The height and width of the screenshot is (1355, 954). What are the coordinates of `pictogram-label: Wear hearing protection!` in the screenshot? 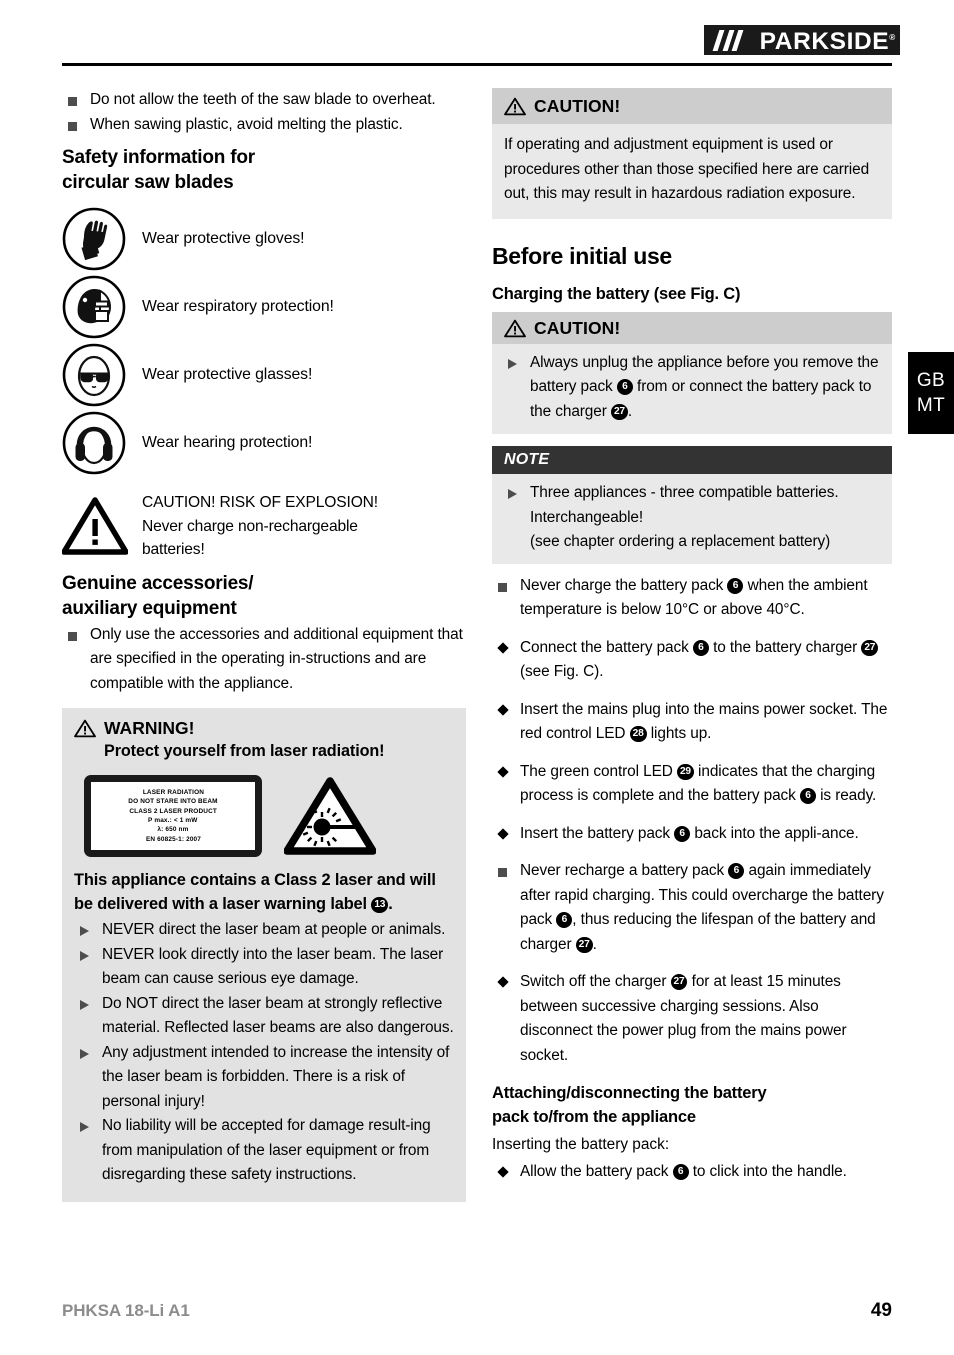 It's located at (227, 442).